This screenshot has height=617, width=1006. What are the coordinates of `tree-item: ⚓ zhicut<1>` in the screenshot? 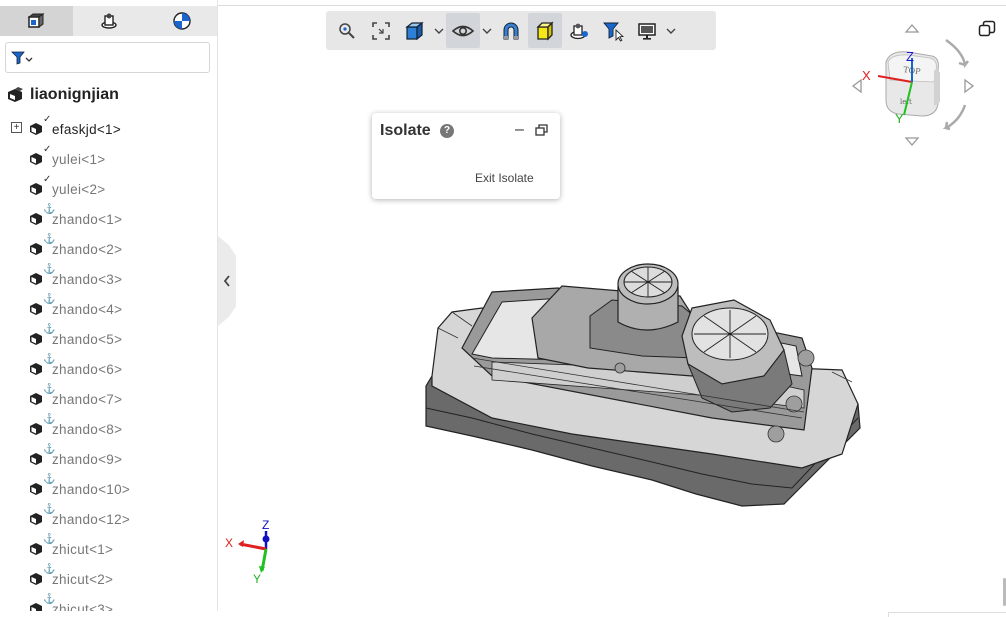 It's located at (108, 549).